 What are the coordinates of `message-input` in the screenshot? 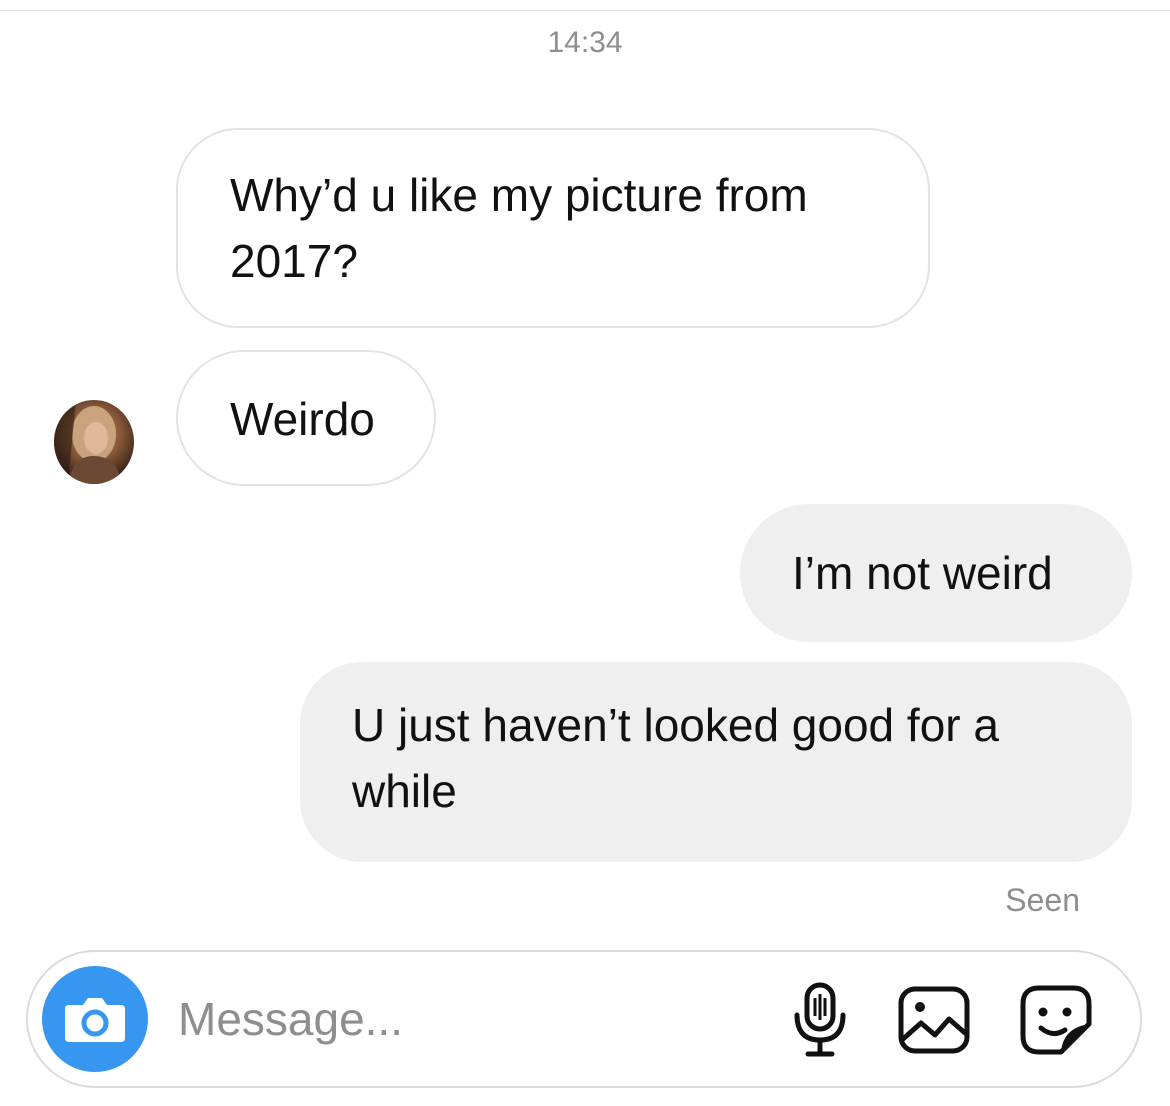 It's located at (458, 1019).